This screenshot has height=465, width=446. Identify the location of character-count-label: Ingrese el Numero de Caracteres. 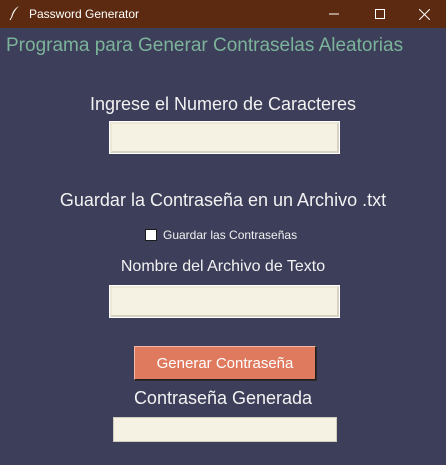
(223, 104).